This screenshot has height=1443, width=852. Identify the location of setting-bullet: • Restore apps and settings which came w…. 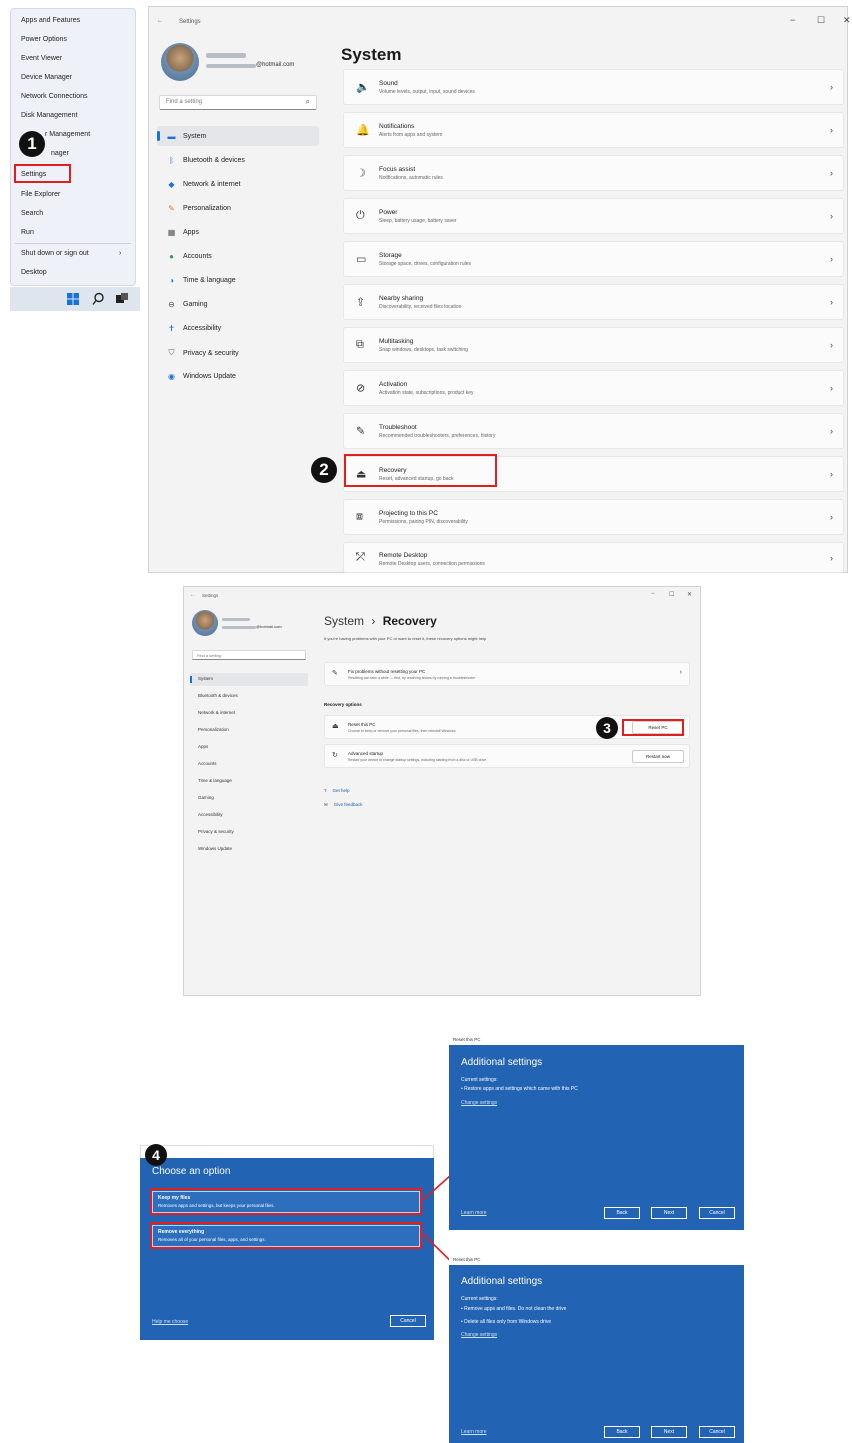
(519, 1089).